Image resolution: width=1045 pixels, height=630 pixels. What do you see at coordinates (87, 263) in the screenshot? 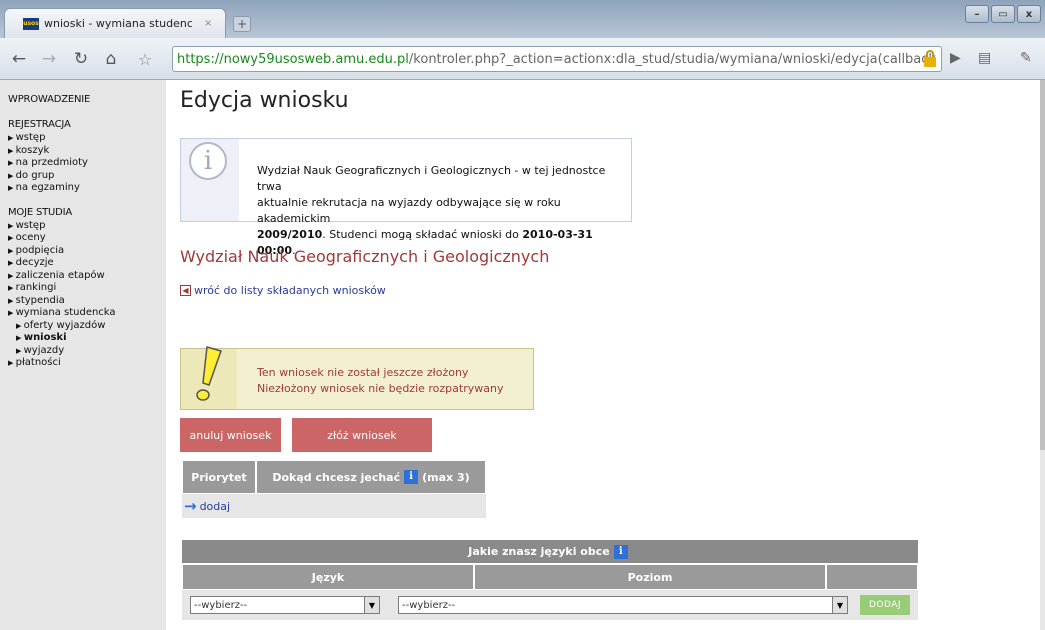
I see `sidebar-item-decyzje: decyzje` at bounding box center [87, 263].